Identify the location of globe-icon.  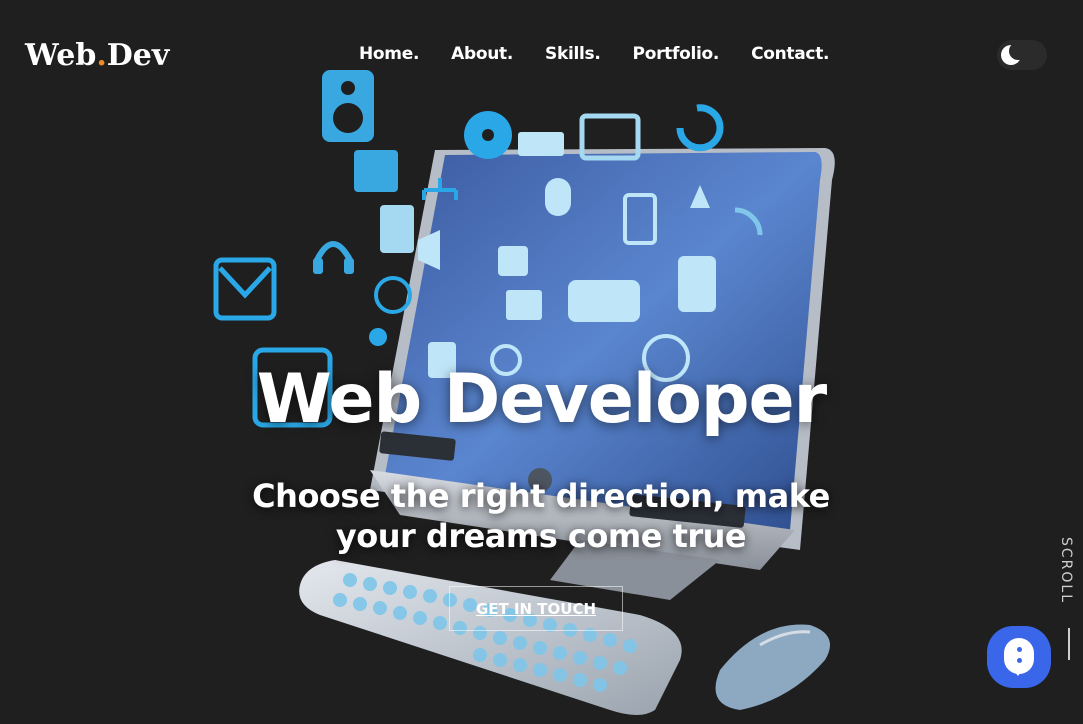
(393, 295).